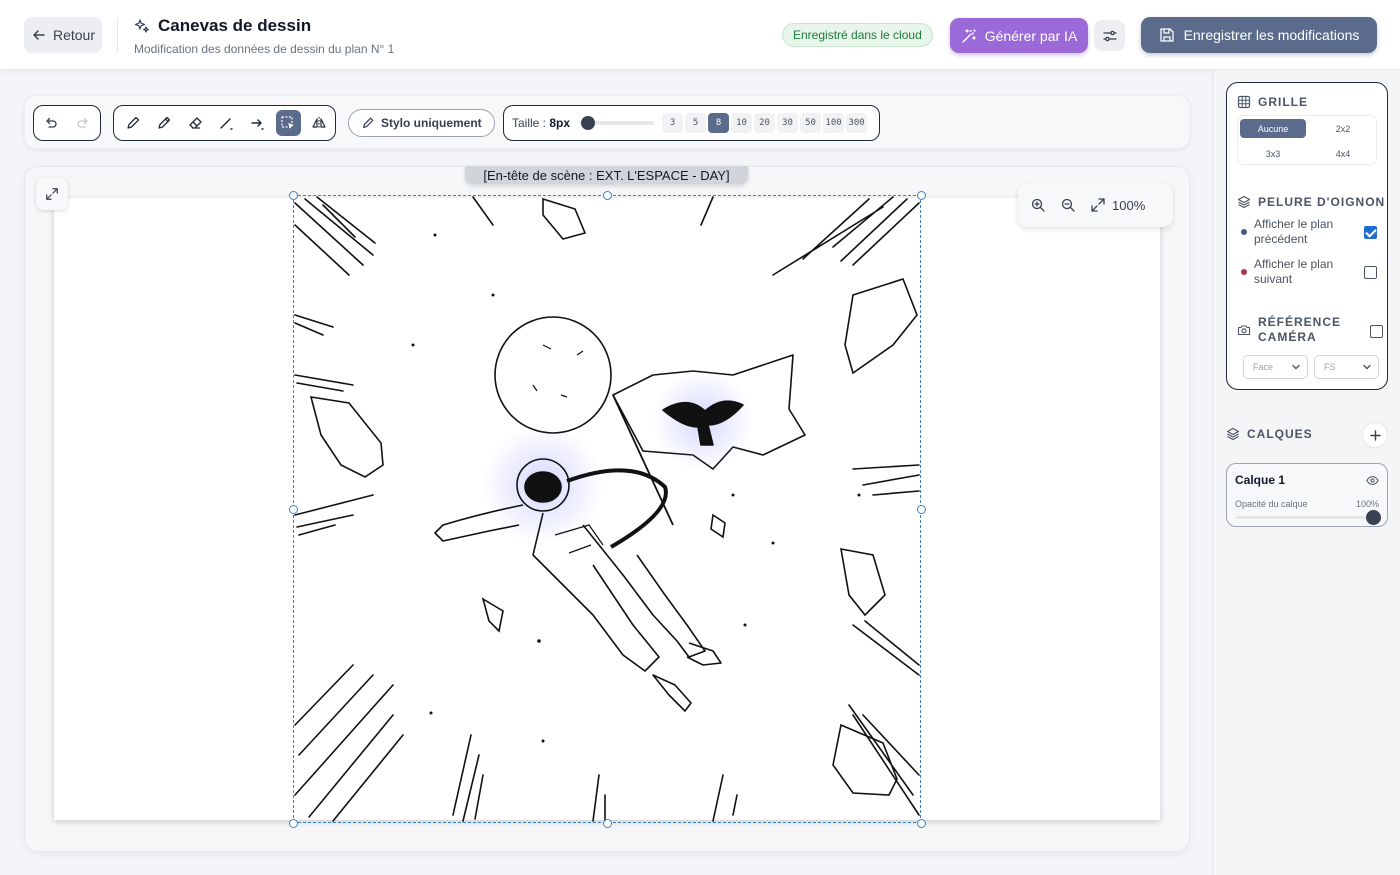  I want to click on size-option-300: 300, so click(857, 123).